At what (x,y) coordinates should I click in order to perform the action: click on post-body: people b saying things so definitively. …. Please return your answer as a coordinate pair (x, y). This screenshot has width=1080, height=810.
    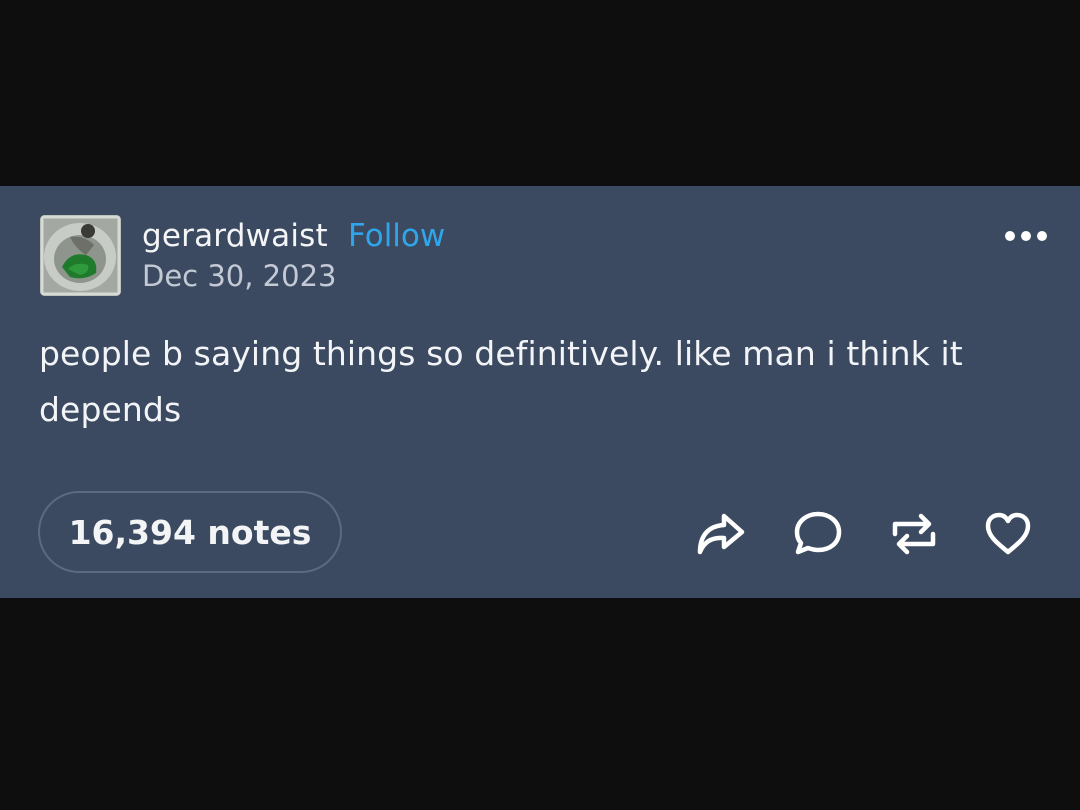
    Looking at the image, I should click on (501, 381).